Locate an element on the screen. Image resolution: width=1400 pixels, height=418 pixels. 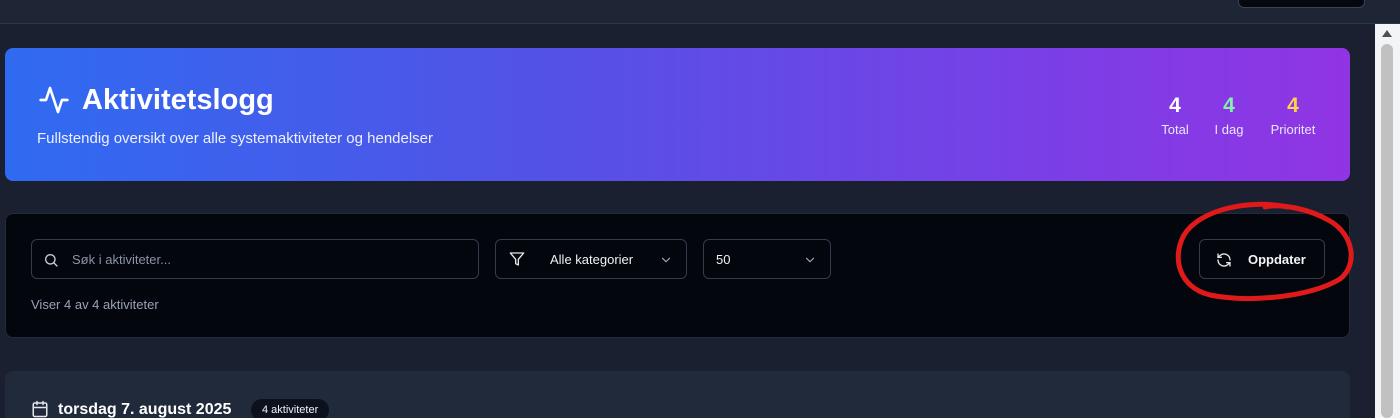
search-box is located at coordinates (255, 259).